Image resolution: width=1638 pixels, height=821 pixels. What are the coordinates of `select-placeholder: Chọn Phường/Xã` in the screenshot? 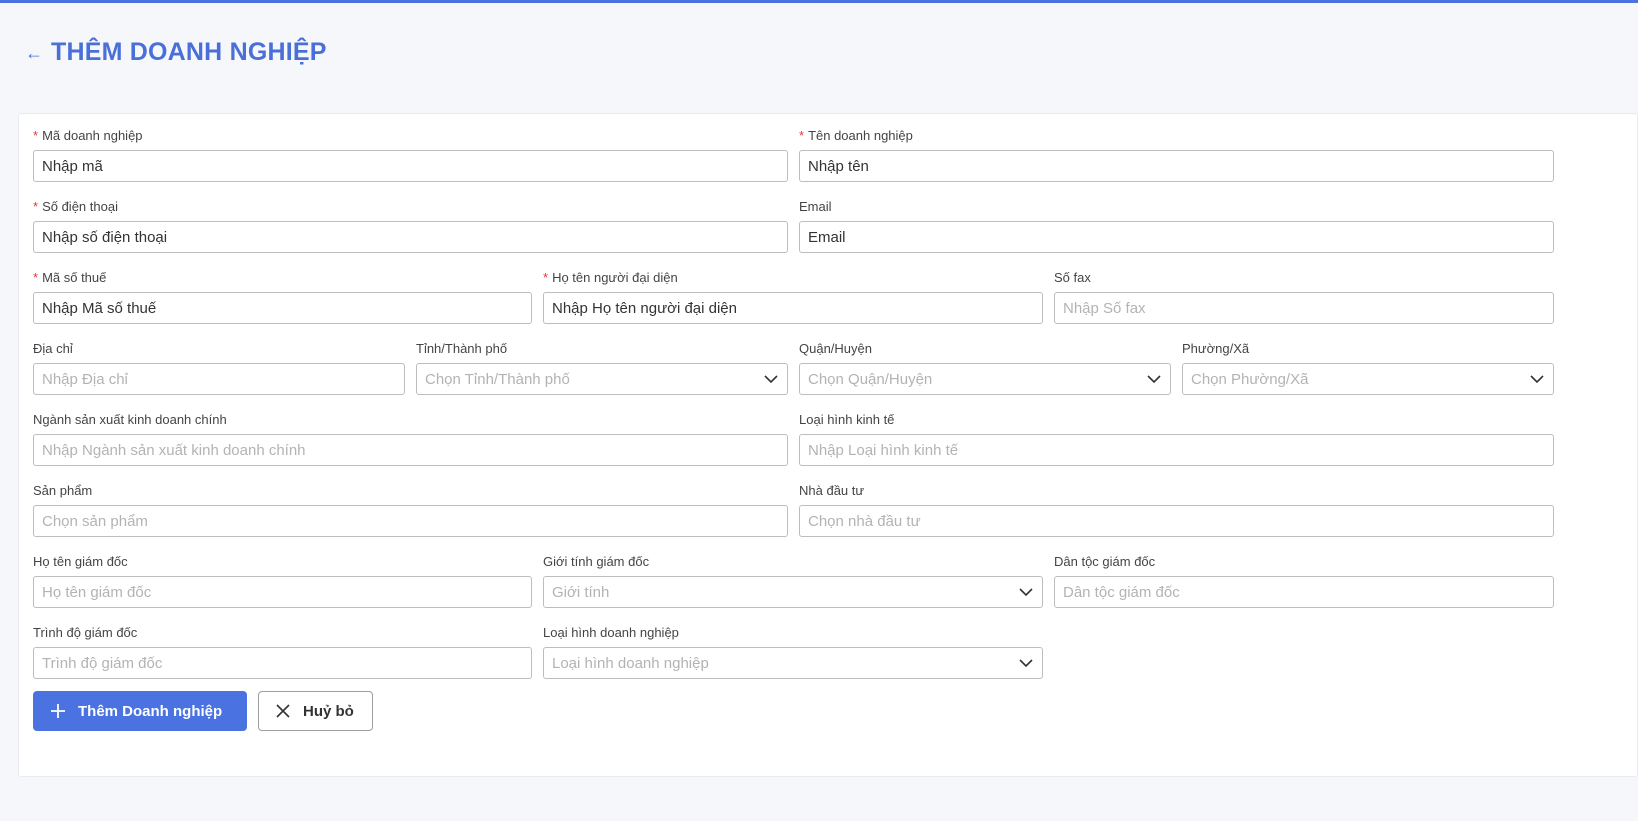 It's located at (1250, 379).